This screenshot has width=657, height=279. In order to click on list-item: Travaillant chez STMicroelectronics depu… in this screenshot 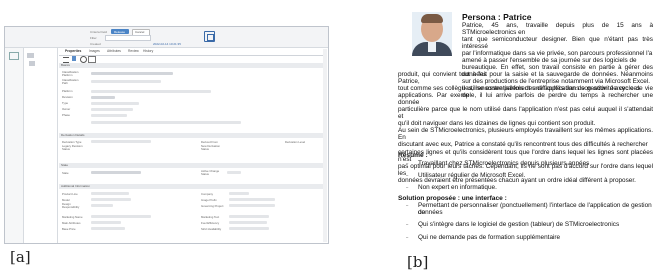, I will do `click(504, 163)`.